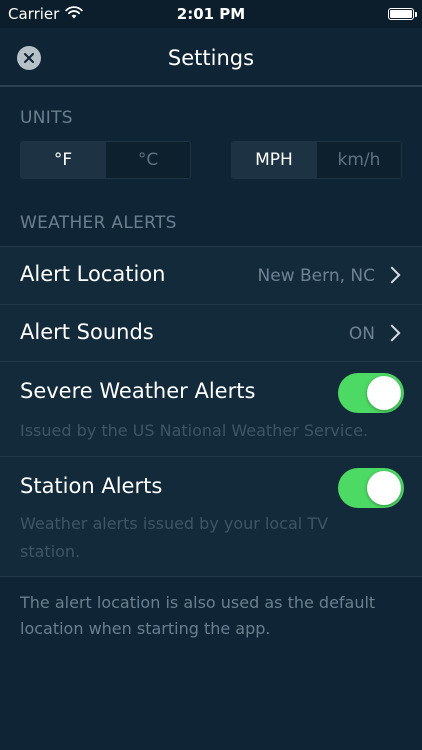  I want to click on station-alerts-toggle, so click(371, 488).